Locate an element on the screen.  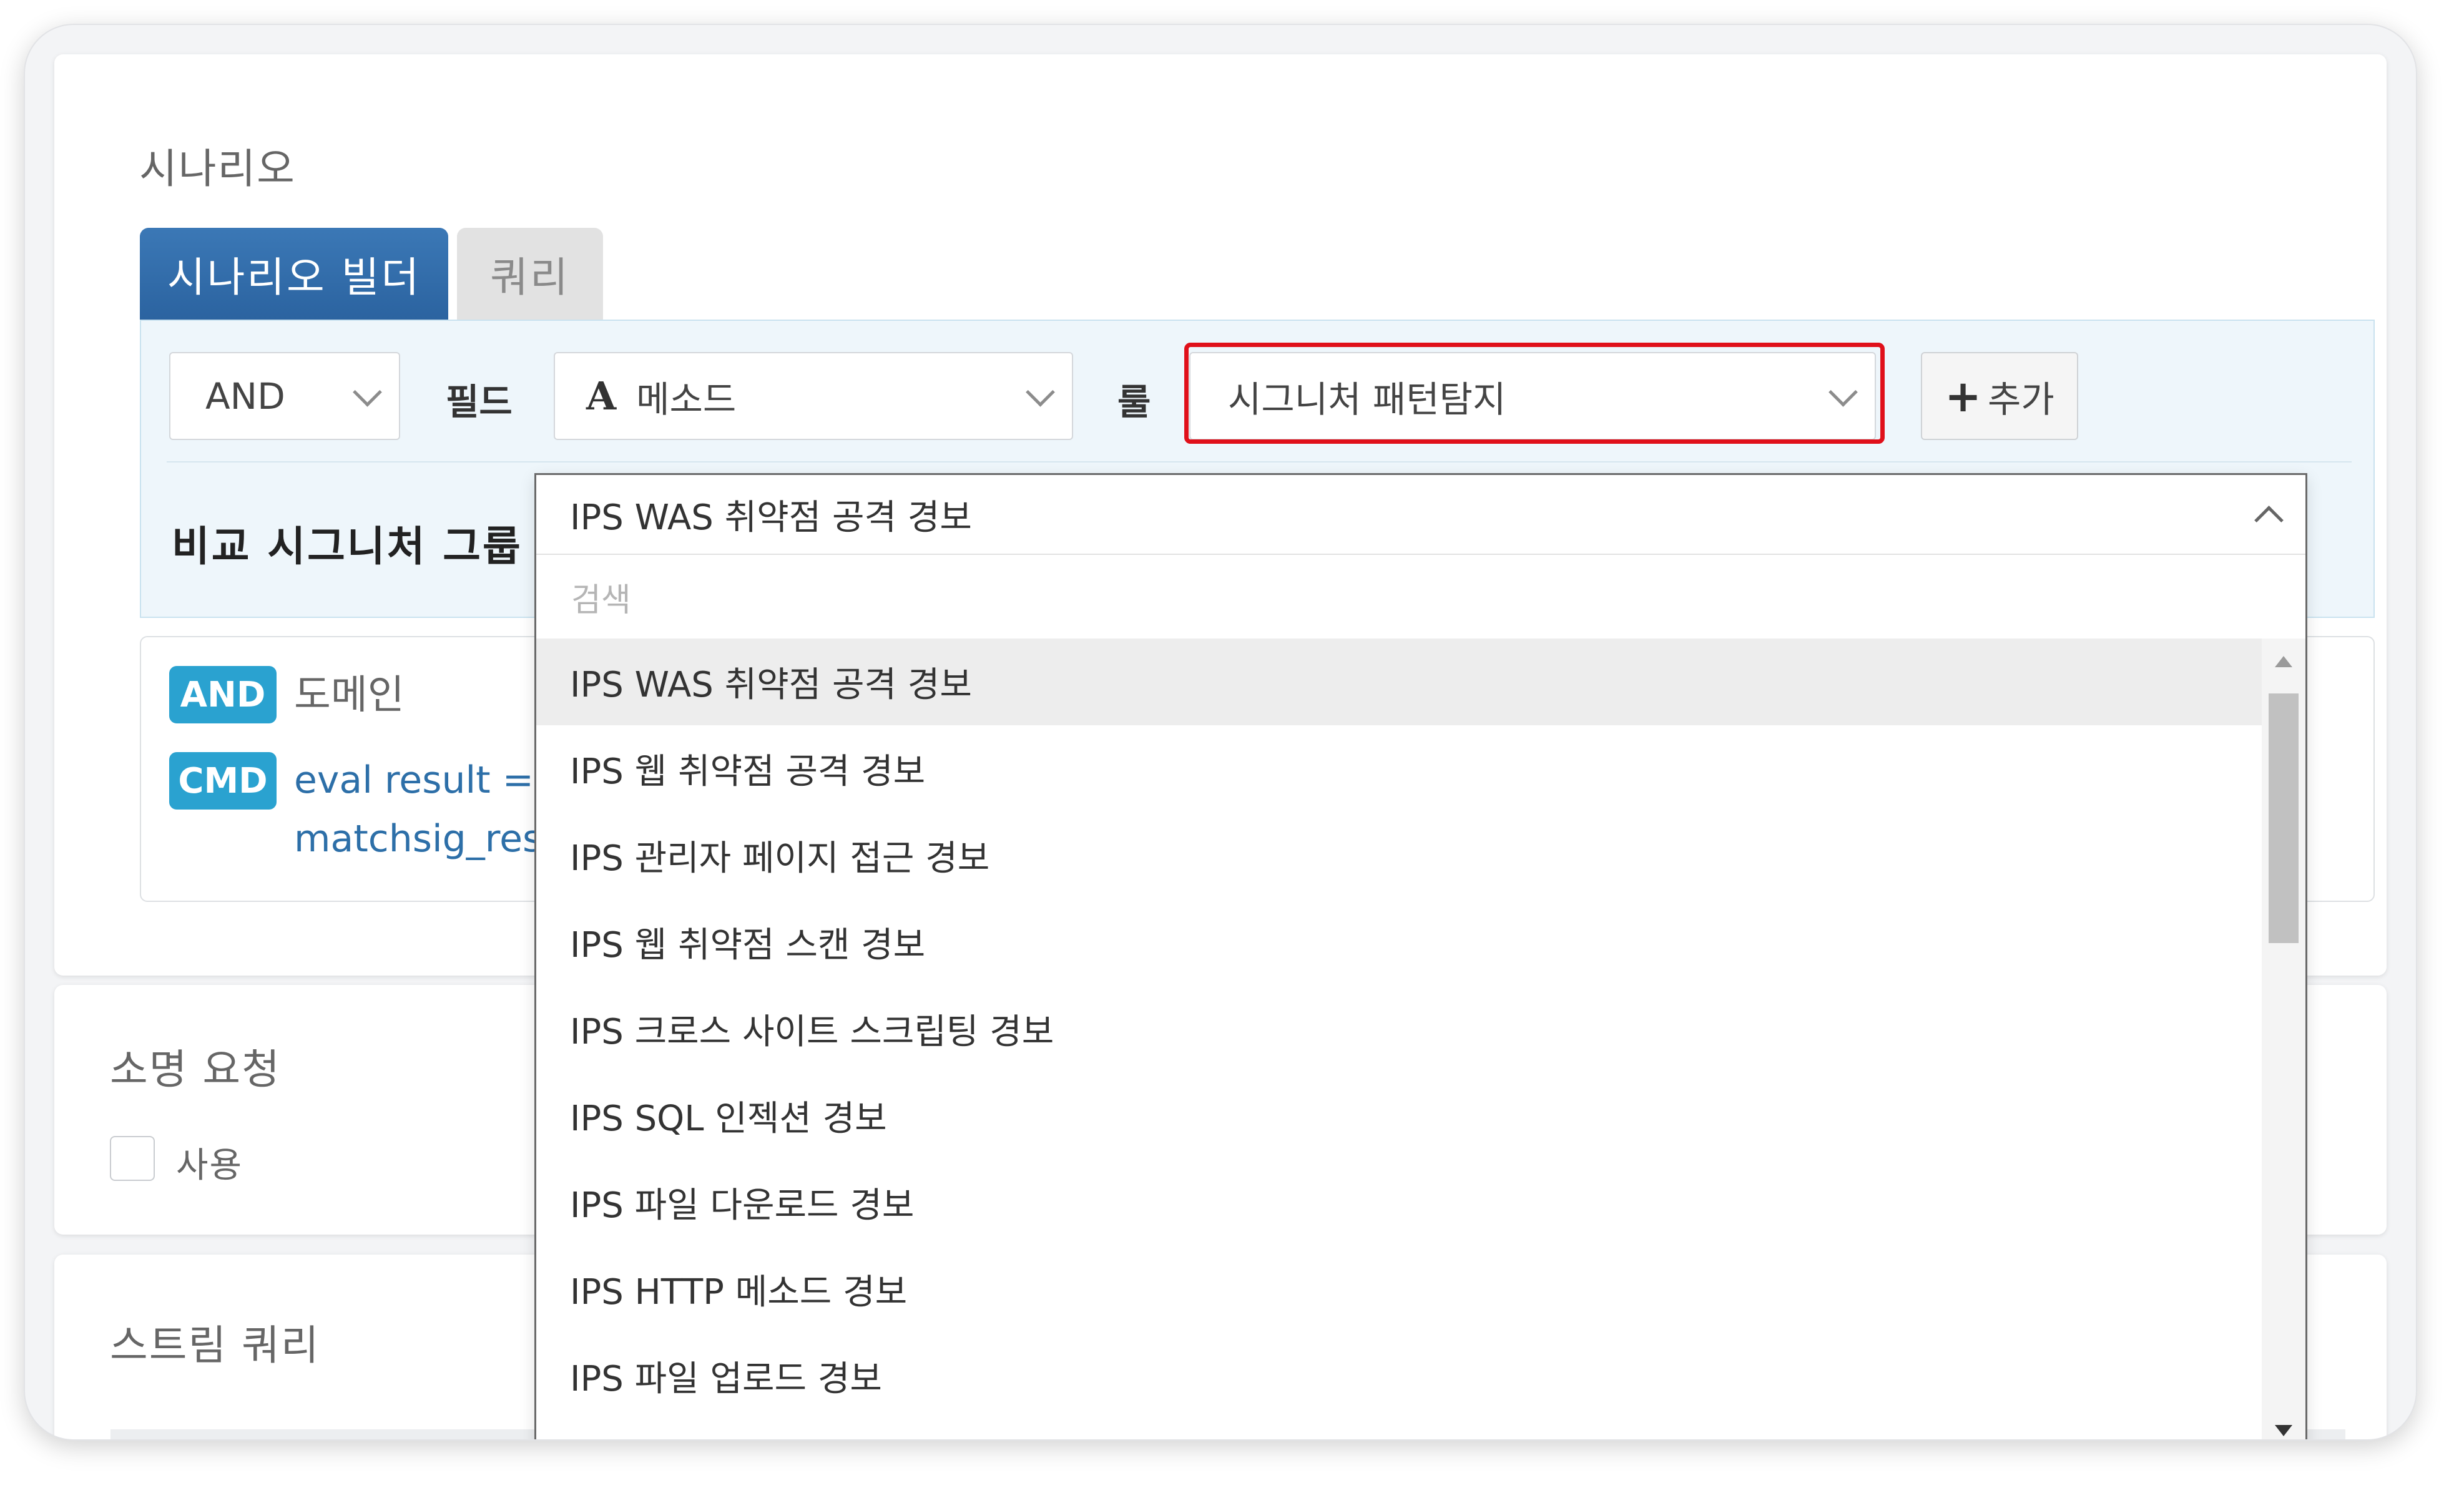
dropdown-option: IPS 관리자 페이지 접근 경보 is located at coordinates (1400, 855).